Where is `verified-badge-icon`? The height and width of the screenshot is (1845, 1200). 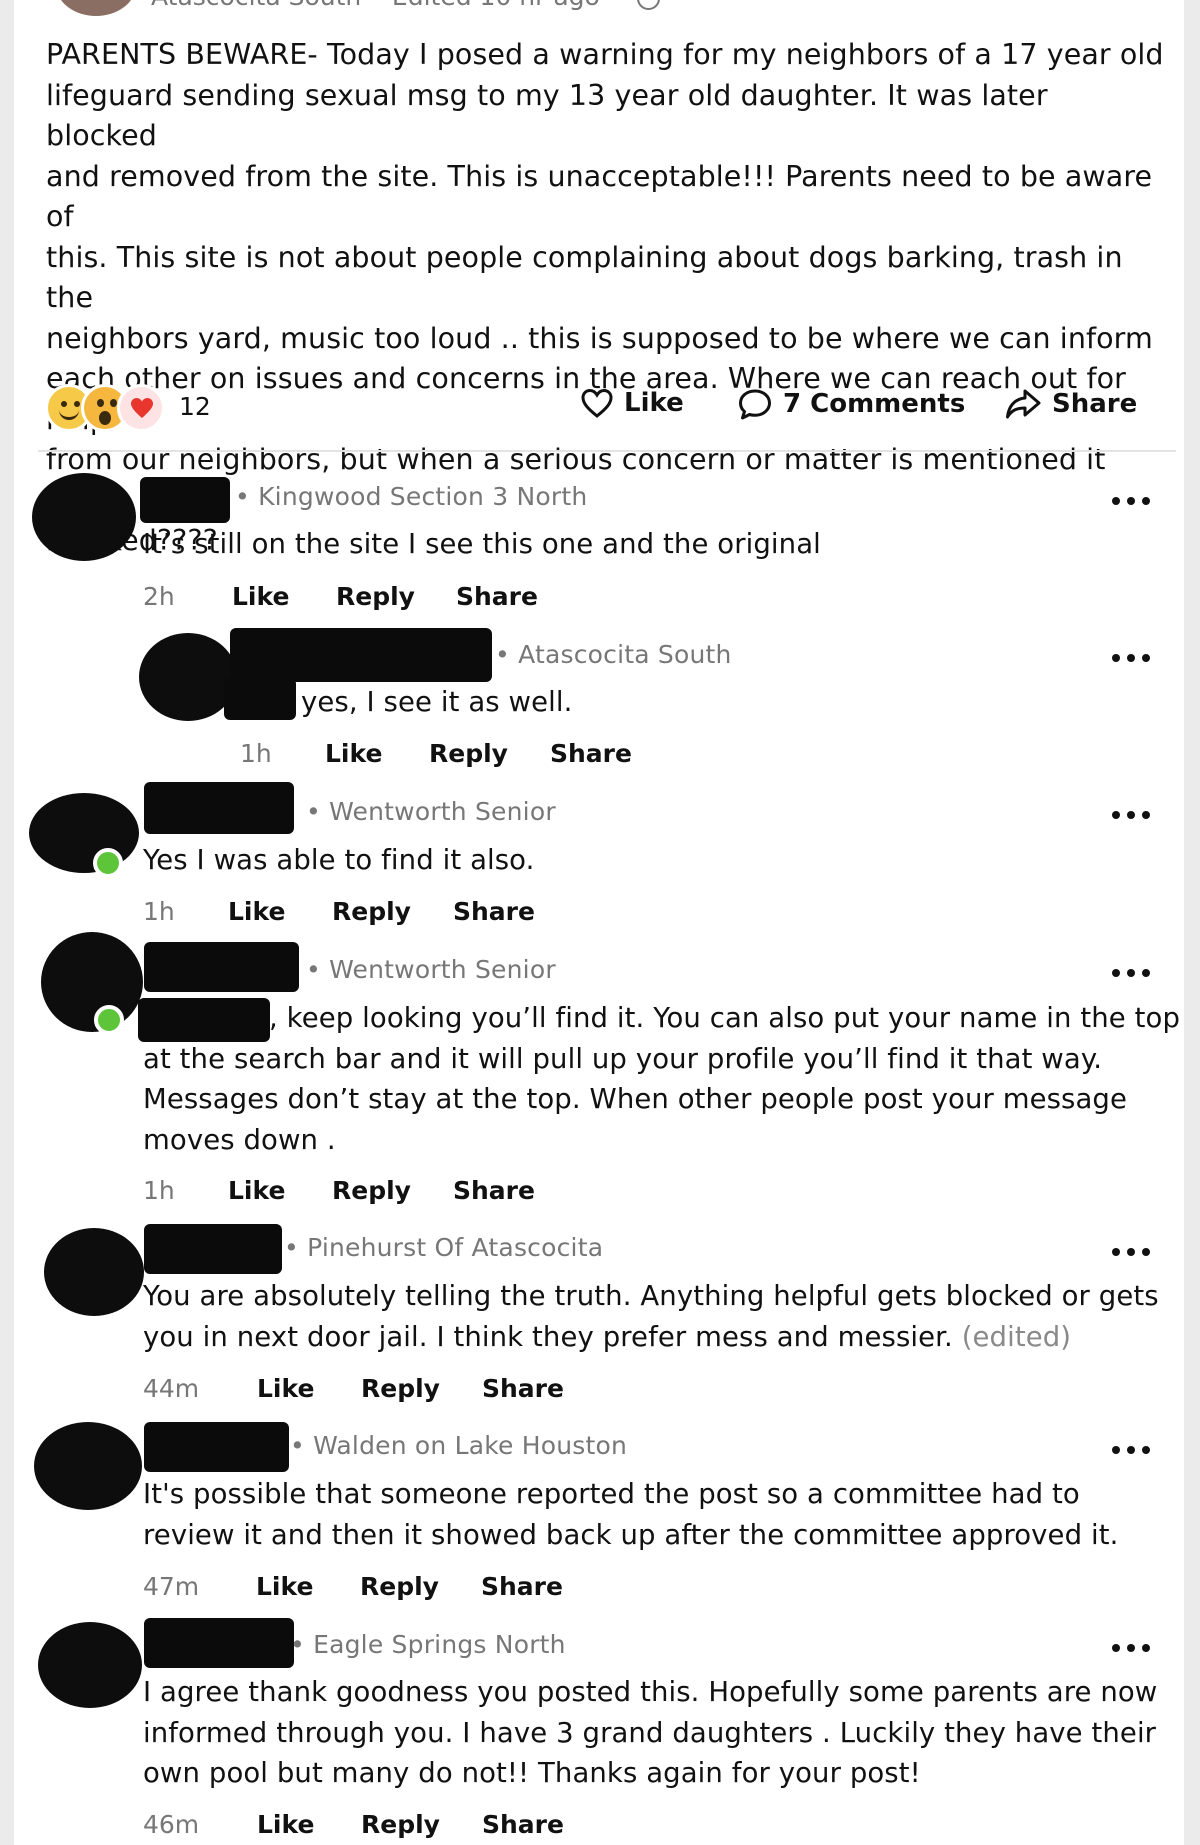
verified-badge-icon is located at coordinates (108, 863).